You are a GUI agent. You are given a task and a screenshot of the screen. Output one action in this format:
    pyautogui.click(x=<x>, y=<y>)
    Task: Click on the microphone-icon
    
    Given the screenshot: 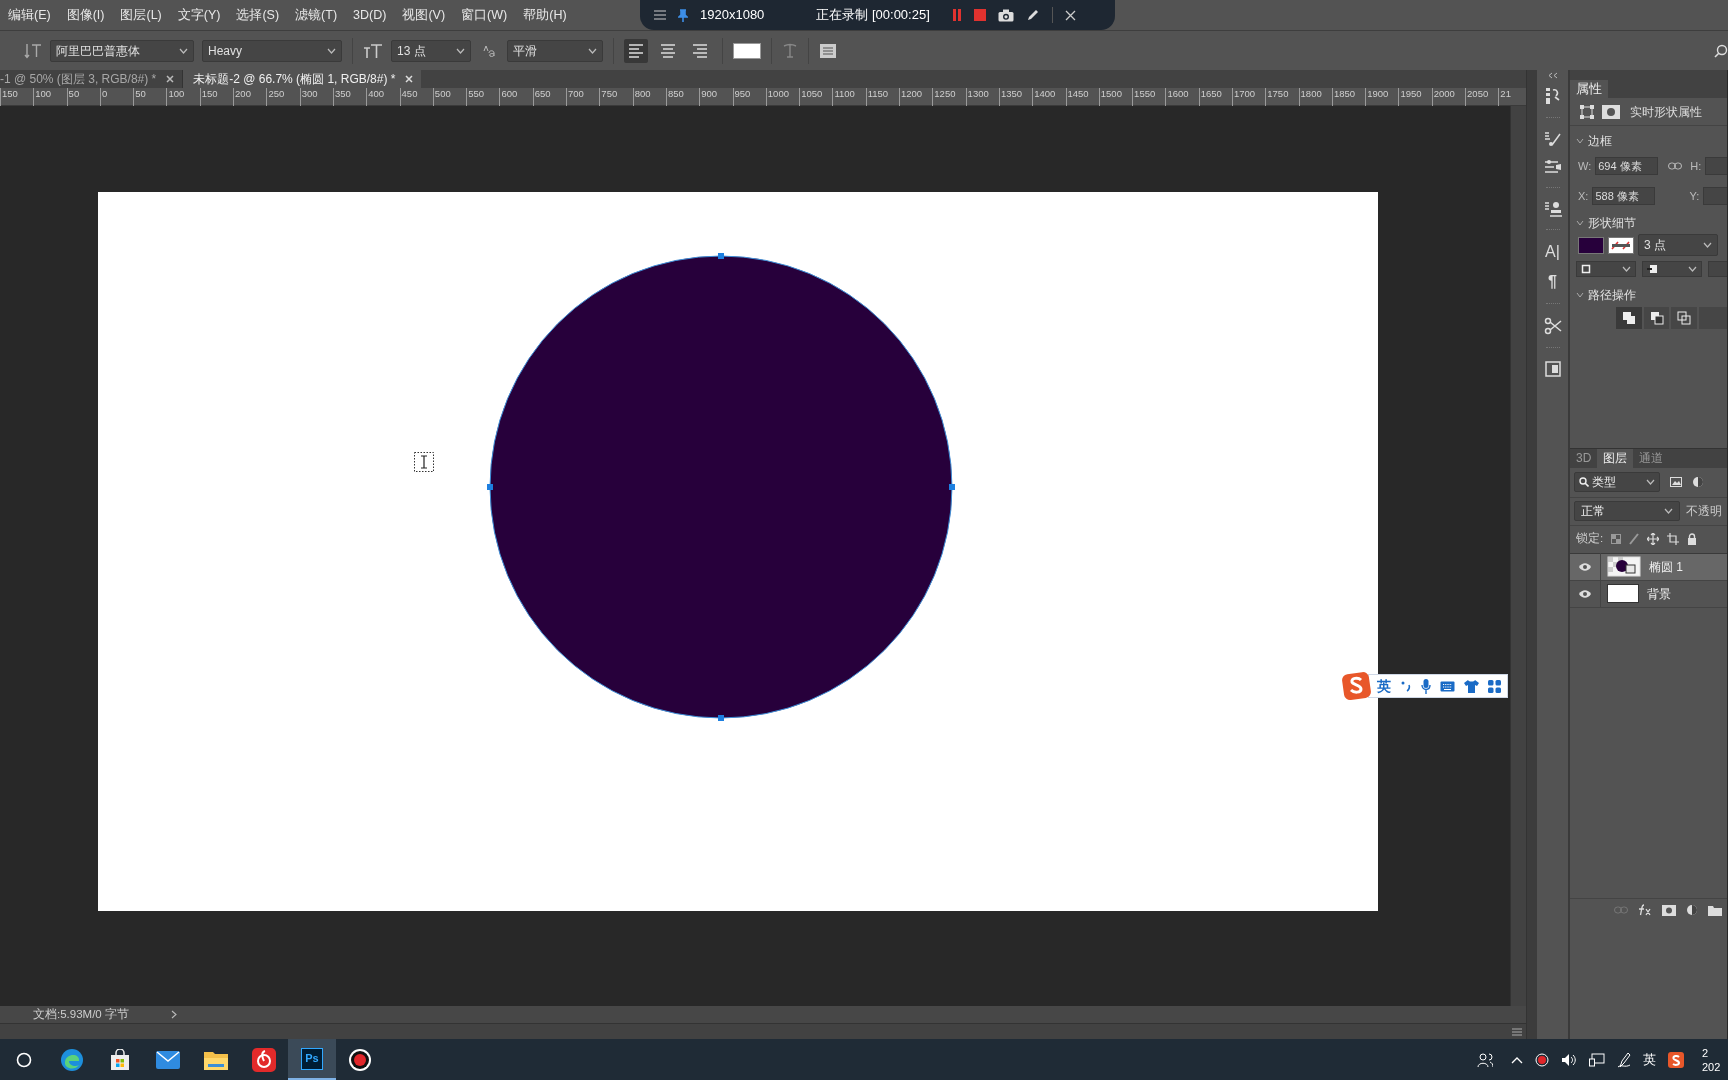 What is the action you would take?
    pyautogui.click(x=1426, y=686)
    